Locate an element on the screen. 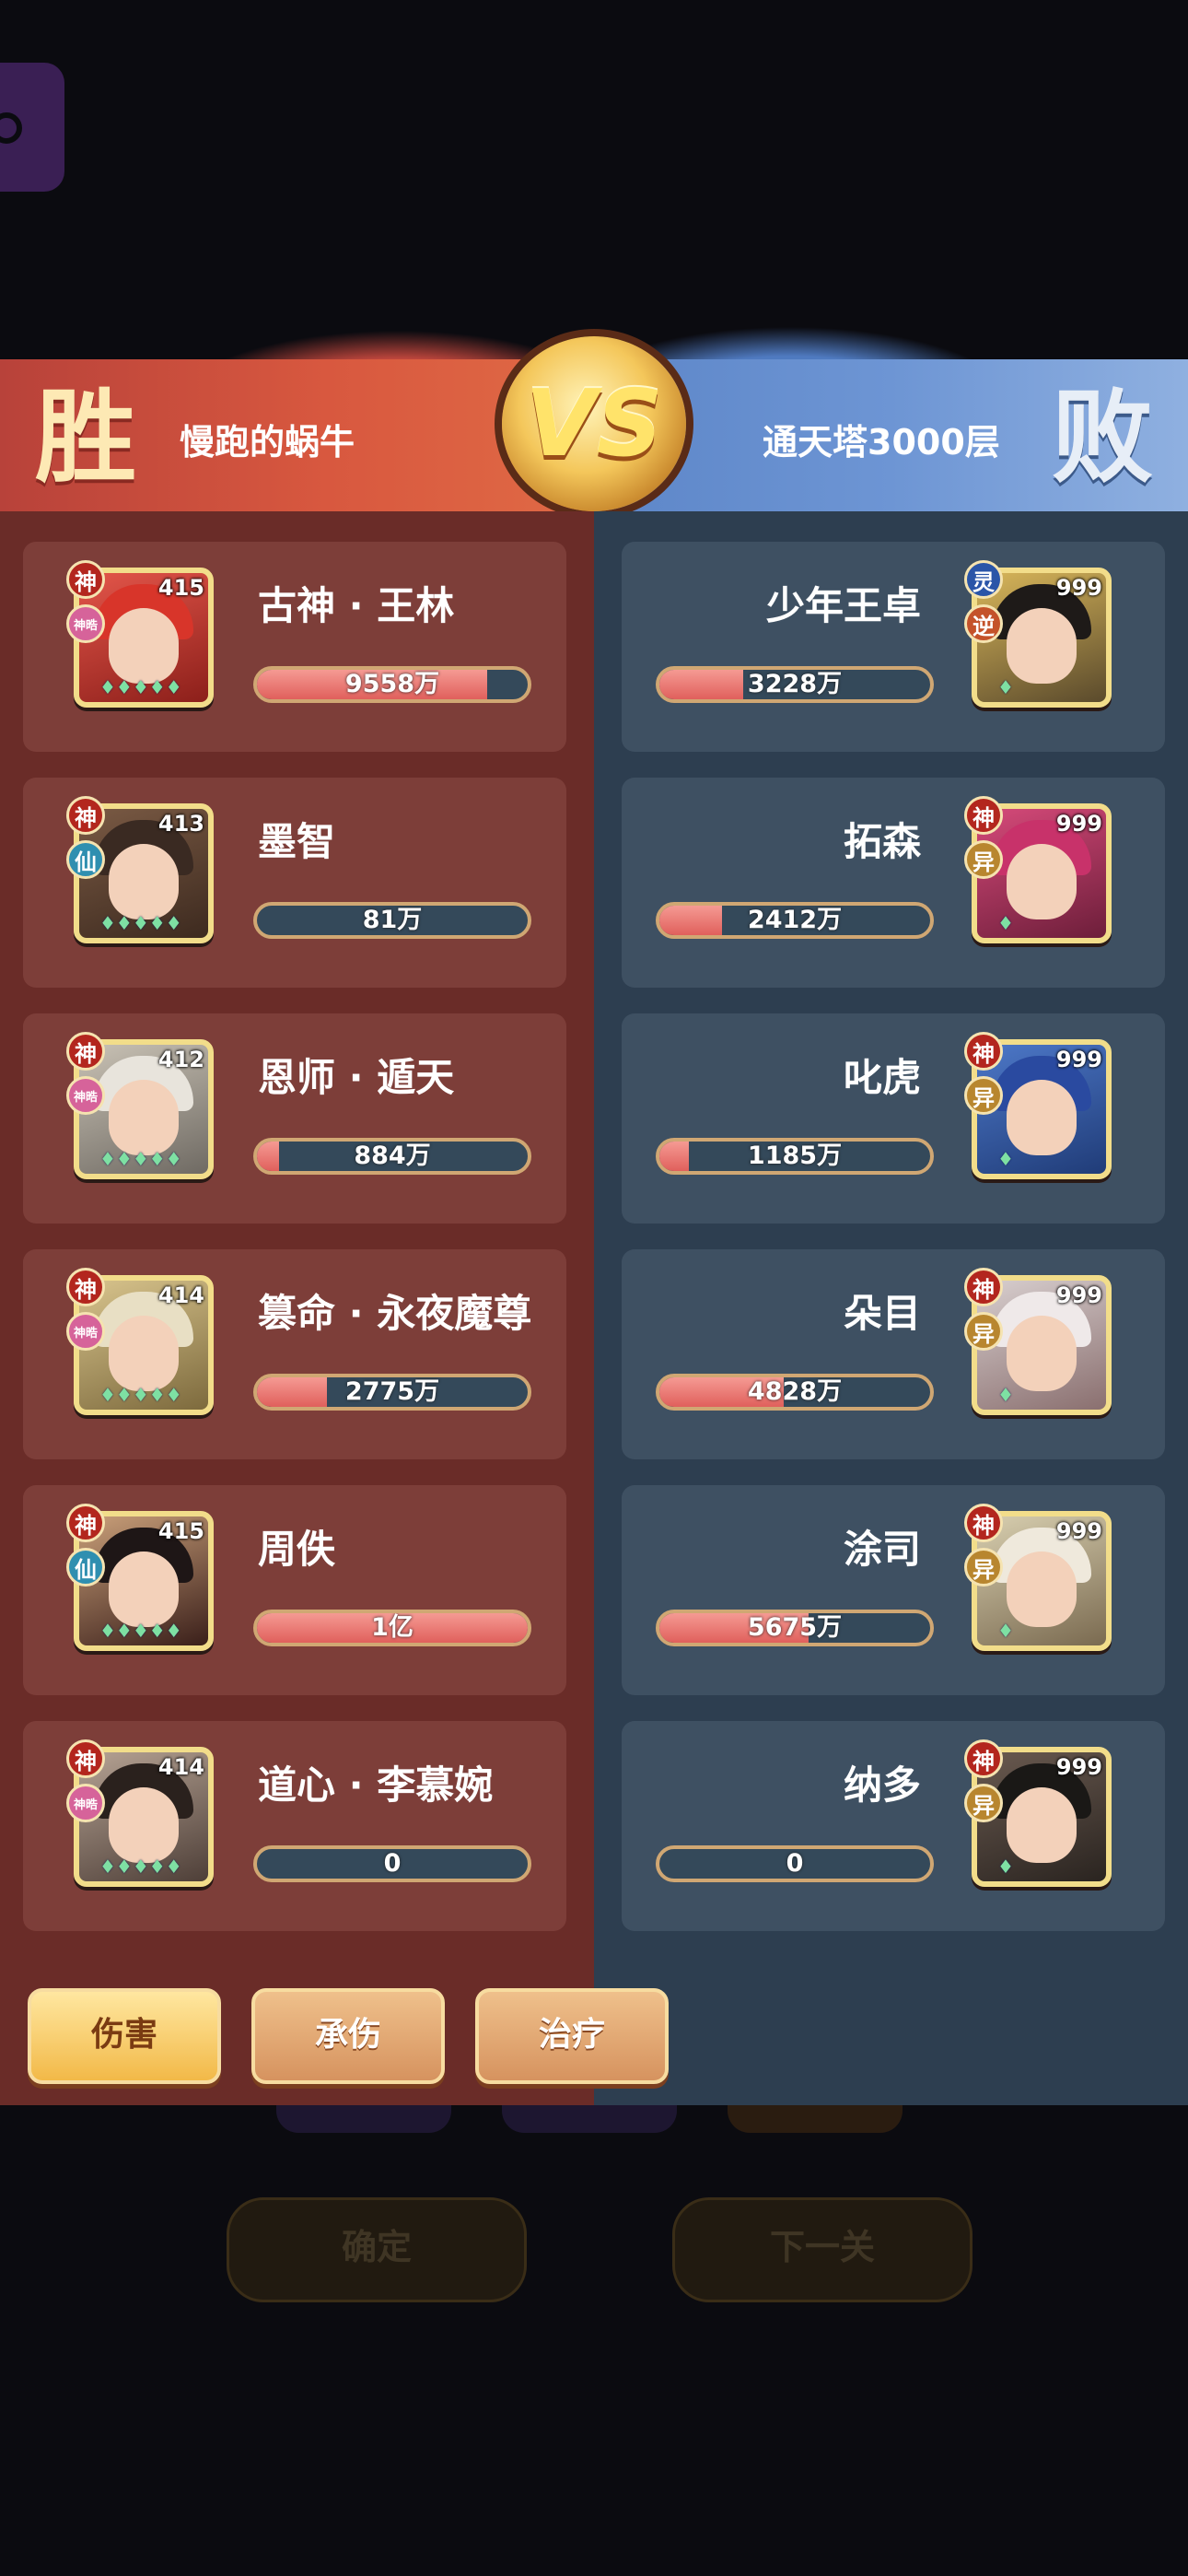 The width and height of the screenshot is (1188, 2576). right-player-name: 通天塔3000层 is located at coordinates (881, 442).